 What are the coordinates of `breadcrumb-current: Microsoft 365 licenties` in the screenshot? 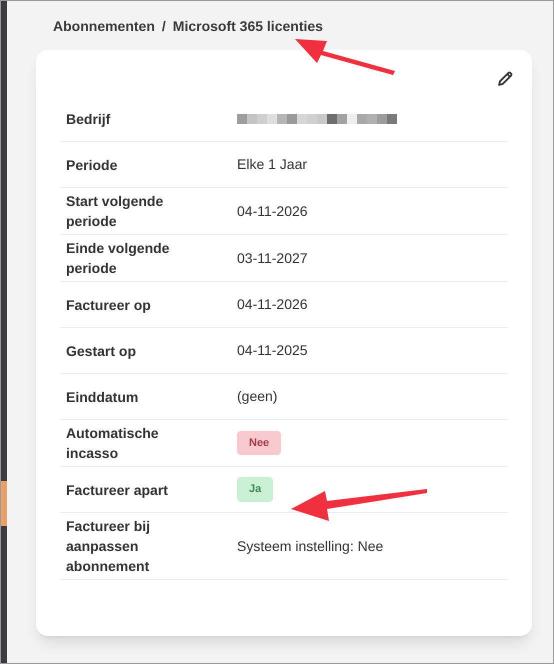 It's located at (247, 26).